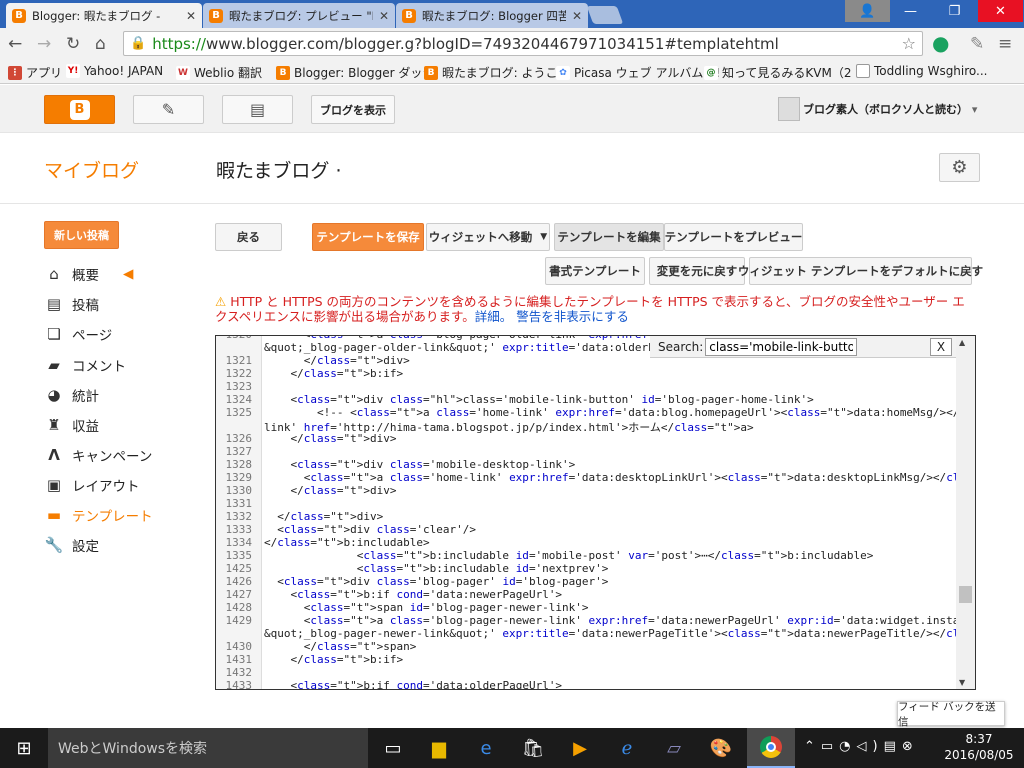 Image resolution: width=1024 pixels, height=768 pixels. What do you see at coordinates (114, 71) in the screenshot?
I see `bookmark-yahoo: Y! Yahoo! JAPAN` at bounding box center [114, 71].